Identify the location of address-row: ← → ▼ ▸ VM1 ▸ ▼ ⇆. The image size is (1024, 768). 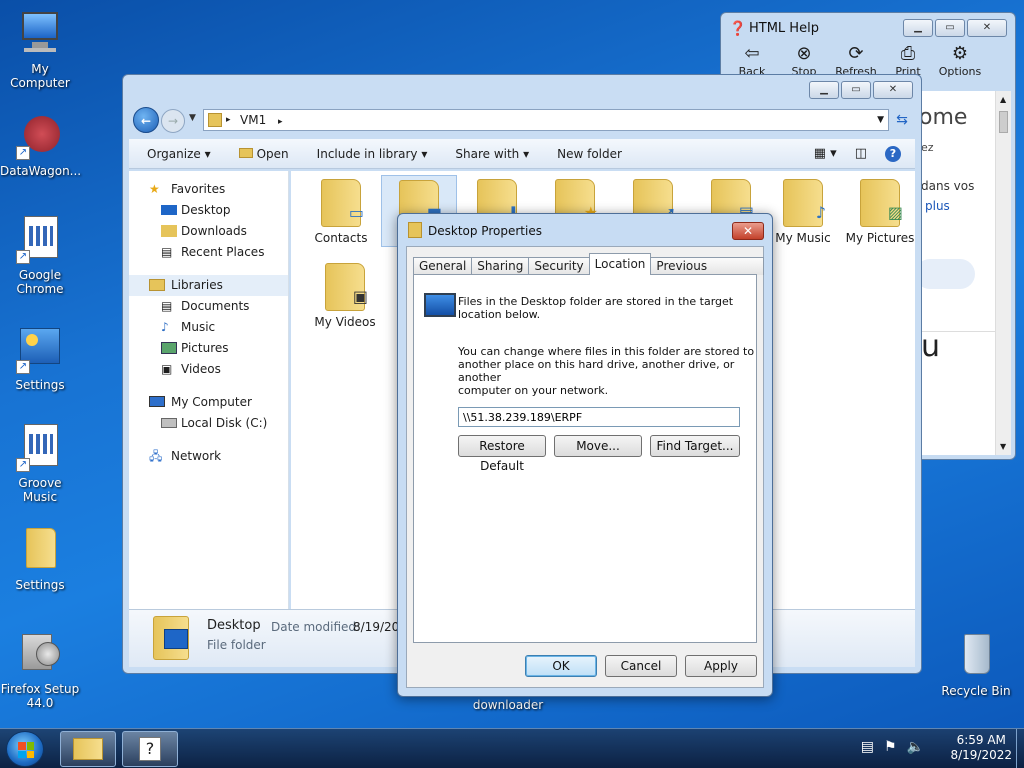
(522, 120).